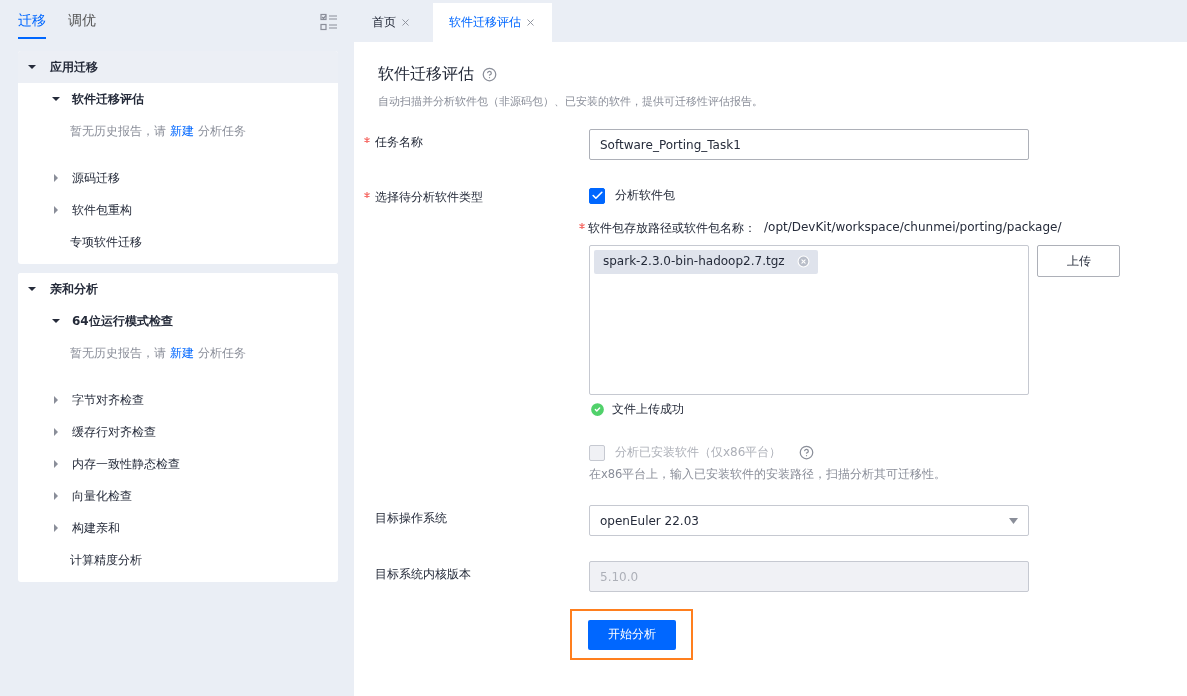 This screenshot has width=1187, height=696. What do you see at coordinates (645, 195) in the screenshot?
I see `checkbox-label: 分析软件包` at bounding box center [645, 195].